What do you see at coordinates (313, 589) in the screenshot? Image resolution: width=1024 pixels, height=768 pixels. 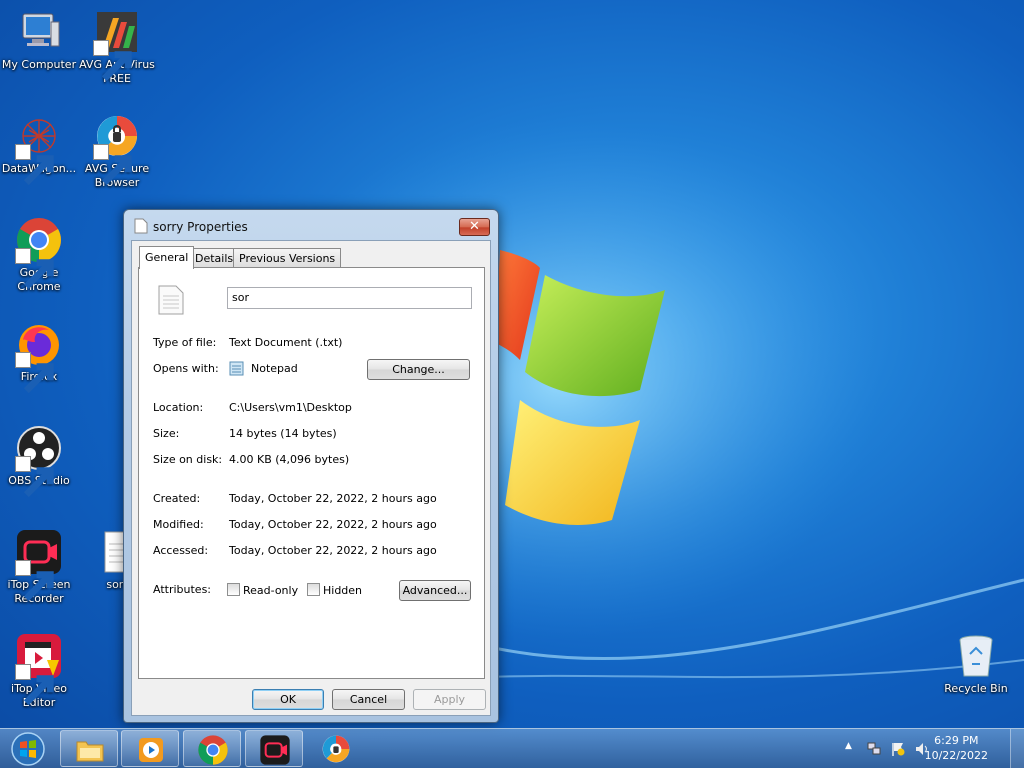 I see `hidden-checkbox` at bounding box center [313, 589].